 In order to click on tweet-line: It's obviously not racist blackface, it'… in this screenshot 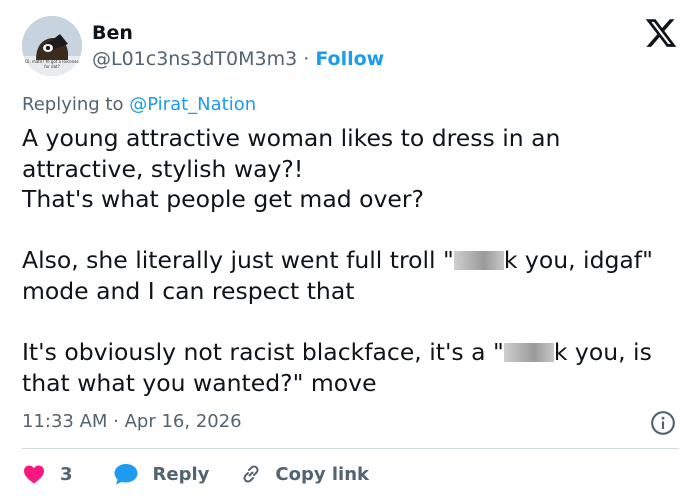, I will do `click(337, 367)`.